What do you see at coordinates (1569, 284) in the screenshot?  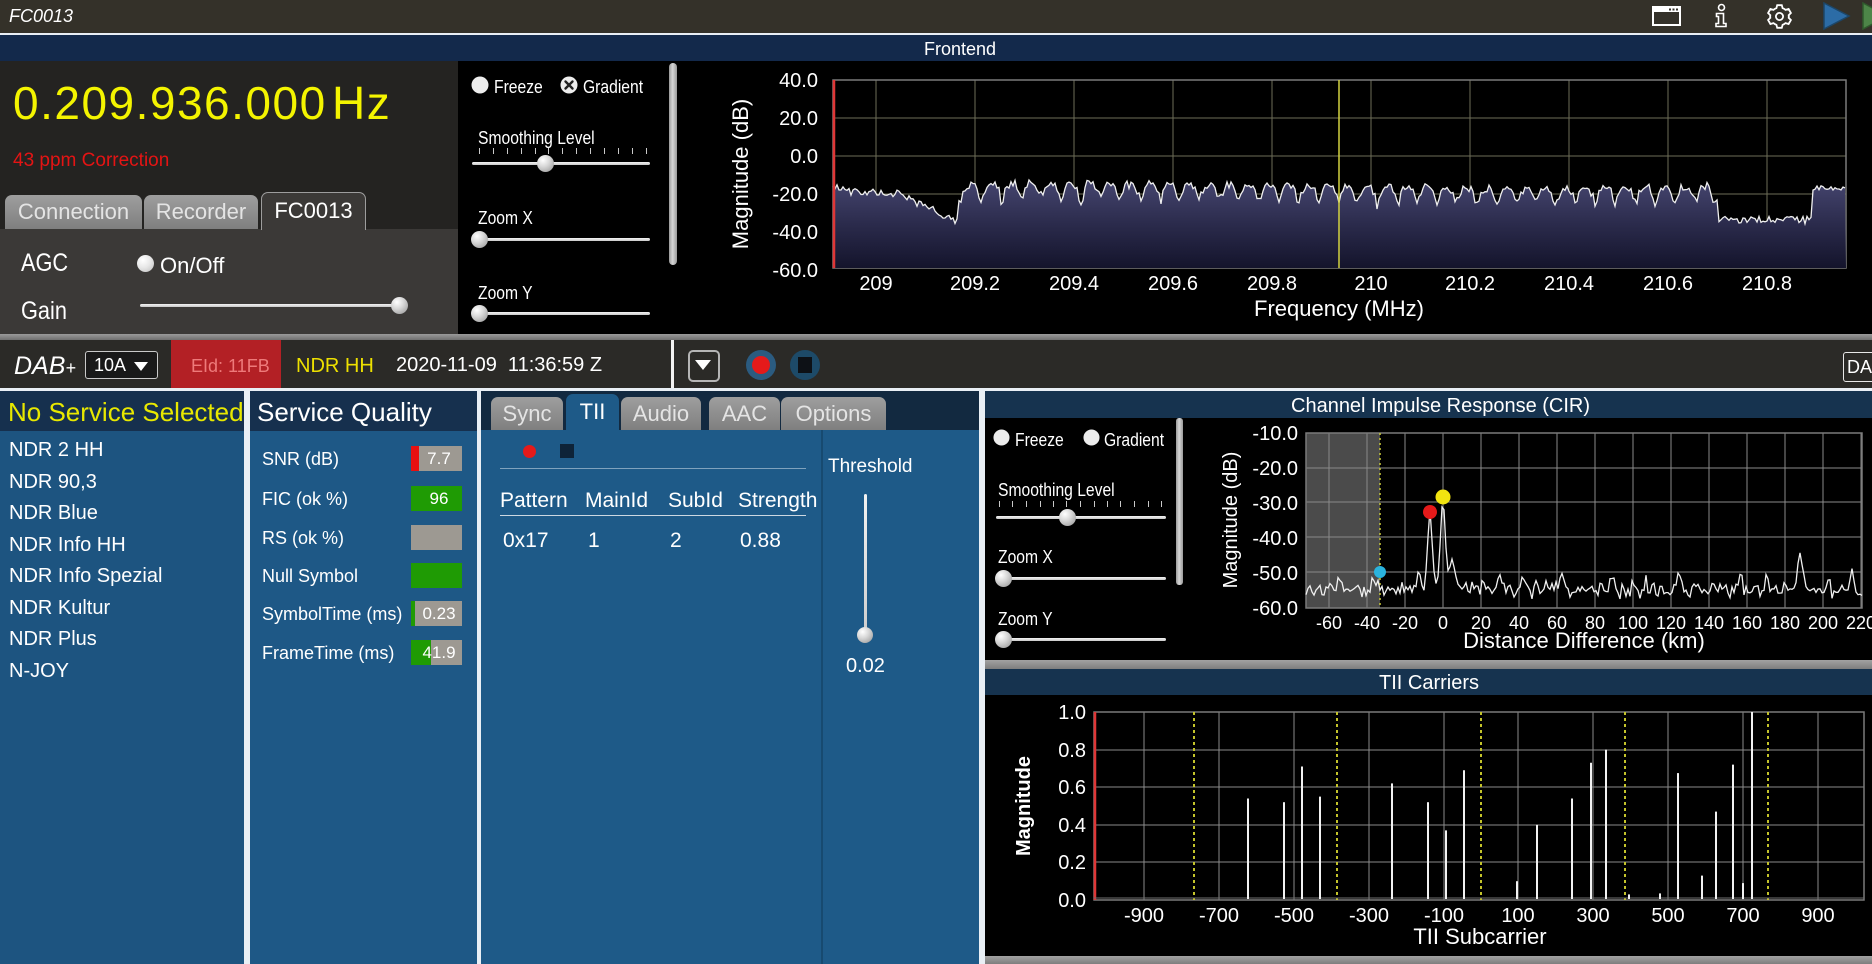 I see `svg-text: 210.4` at bounding box center [1569, 284].